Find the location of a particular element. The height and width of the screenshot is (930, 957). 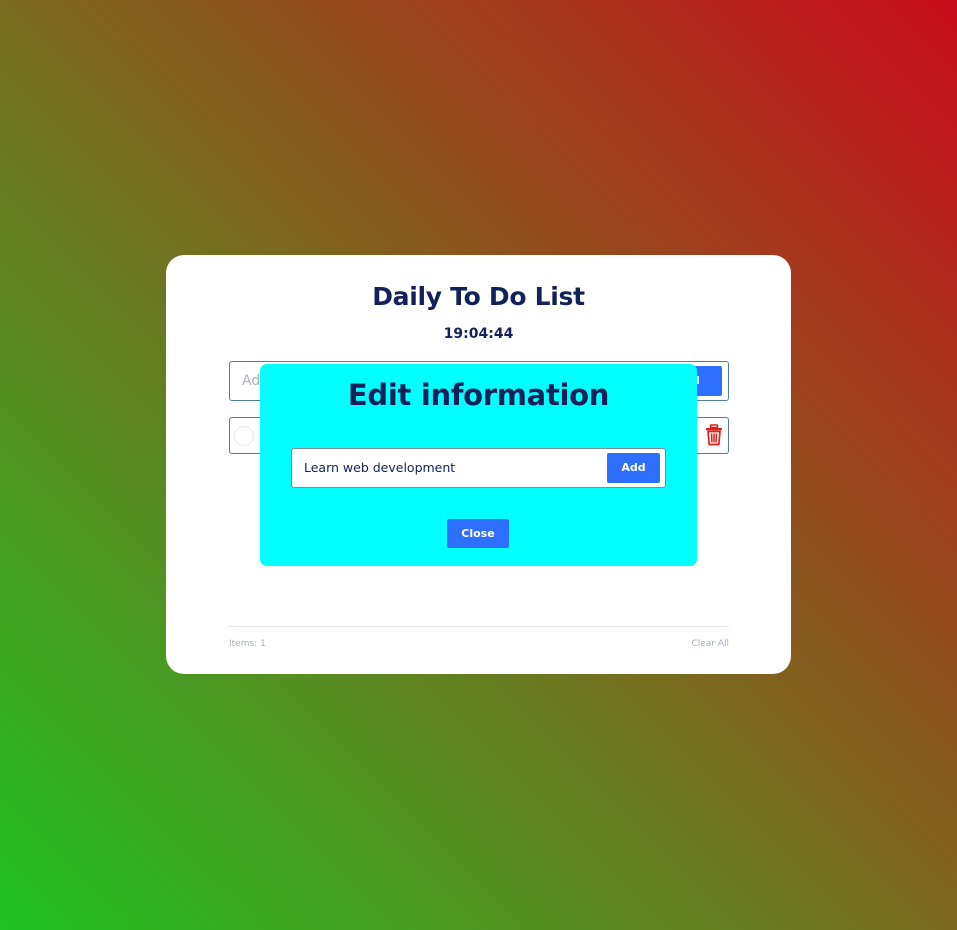

trash-icon is located at coordinates (714, 435).